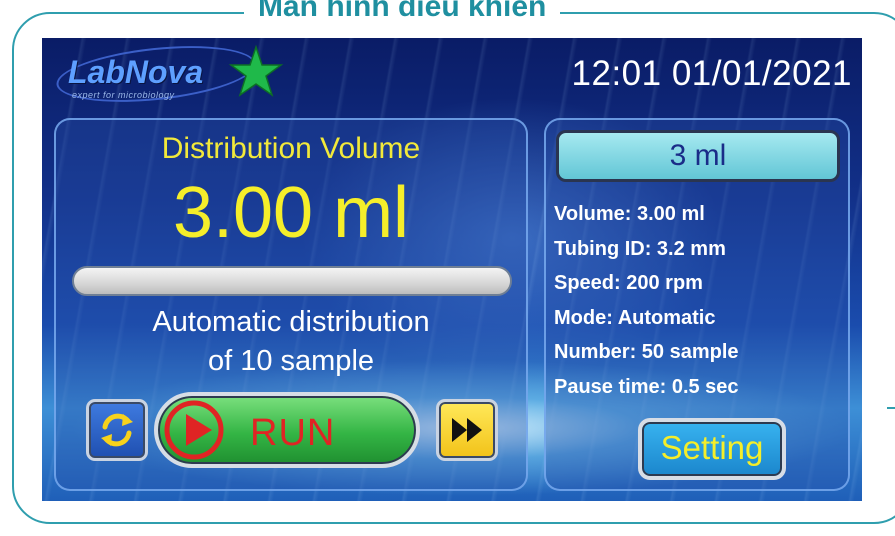  Describe the element at coordinates (194, 430) in the screenshot. I see `play-icon` at that location.